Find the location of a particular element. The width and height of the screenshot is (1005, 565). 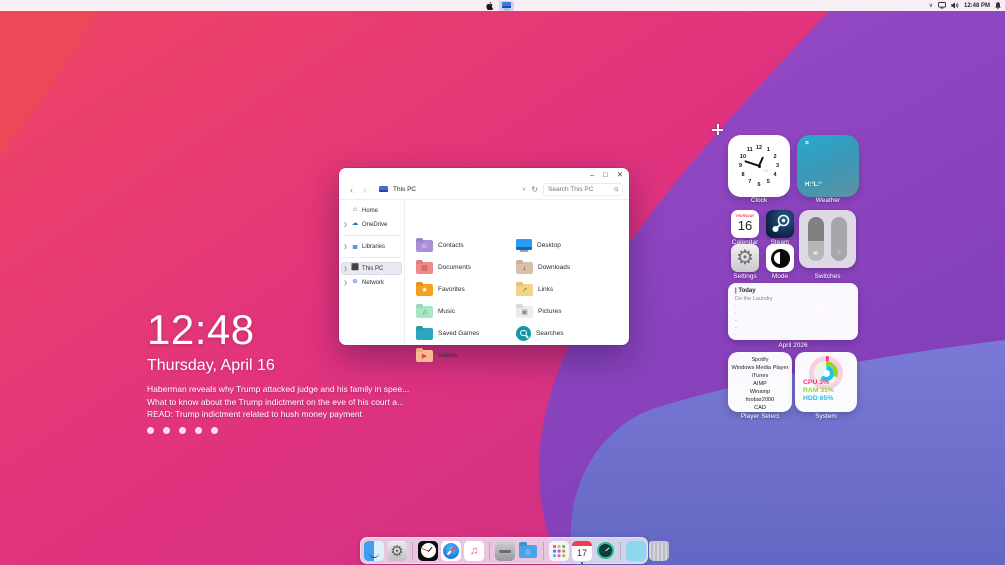

display-icon is located at coordinates (942, 5).